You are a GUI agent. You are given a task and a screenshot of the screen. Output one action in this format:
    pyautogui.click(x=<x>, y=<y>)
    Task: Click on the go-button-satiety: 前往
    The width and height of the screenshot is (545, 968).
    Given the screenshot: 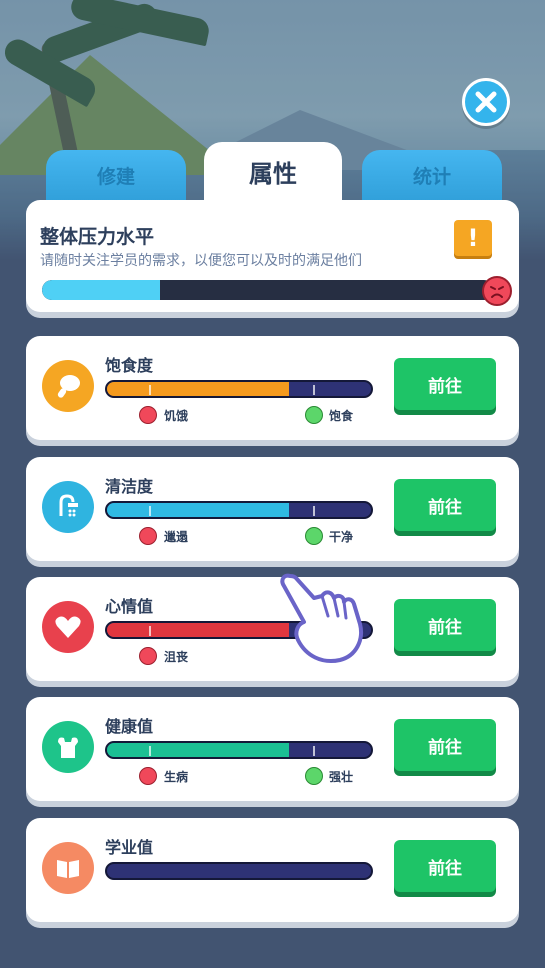 What is the action you would take?
    pyautogui.click(x=445, y=384)
    